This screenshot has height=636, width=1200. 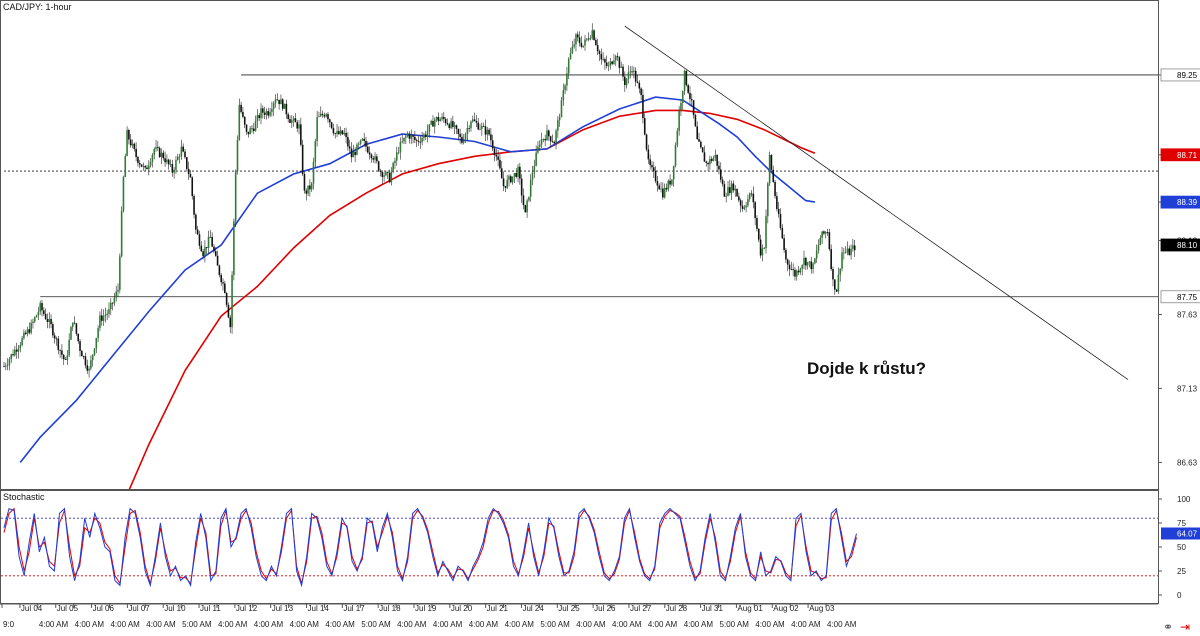 What do you see at coordinates (175, 608) in the screenshot?
I see `time-tick-label: Jul 10` at bounding box center [175, 608].